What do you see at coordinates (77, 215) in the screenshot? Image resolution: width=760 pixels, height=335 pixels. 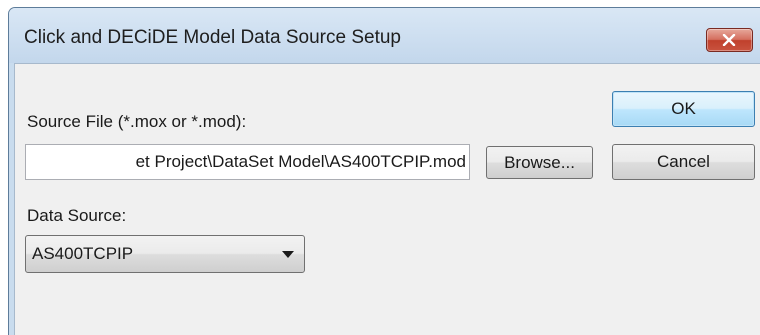 I see `data-source-label: Data Source:` at bounding box center [77, 215].